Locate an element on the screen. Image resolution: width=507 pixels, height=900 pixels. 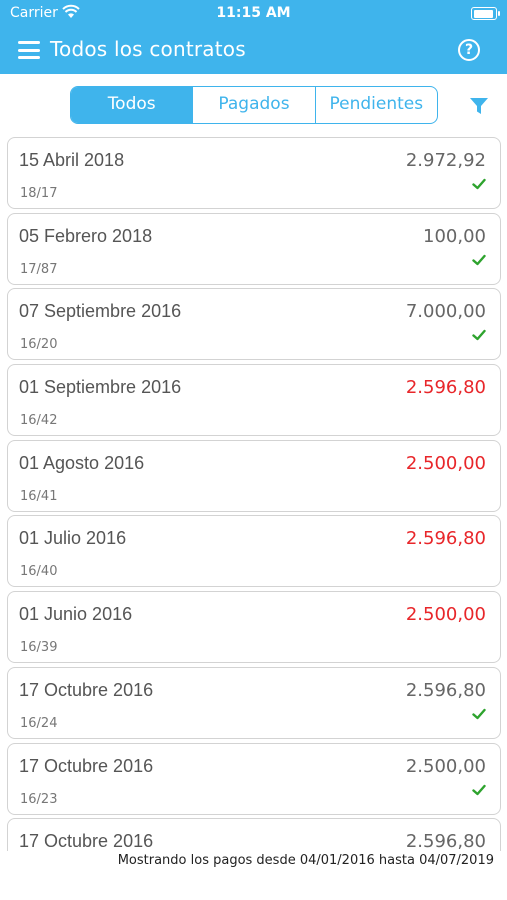
hamburger-menu-icon is located at coordinates (29, 50).